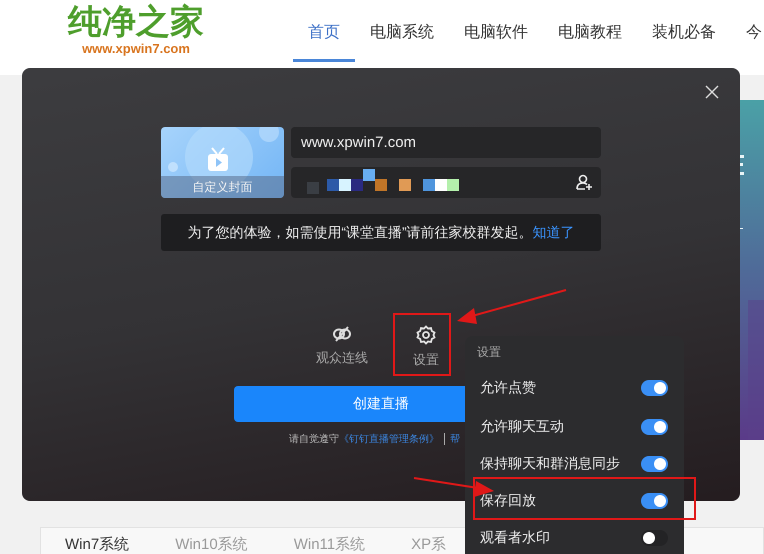 Image resolution: width=764 pixels, height=554 pixels. Describe the element at coordinates (402, 31) in the screenshot. I see `nav-tab: 电脑系统` at that location.